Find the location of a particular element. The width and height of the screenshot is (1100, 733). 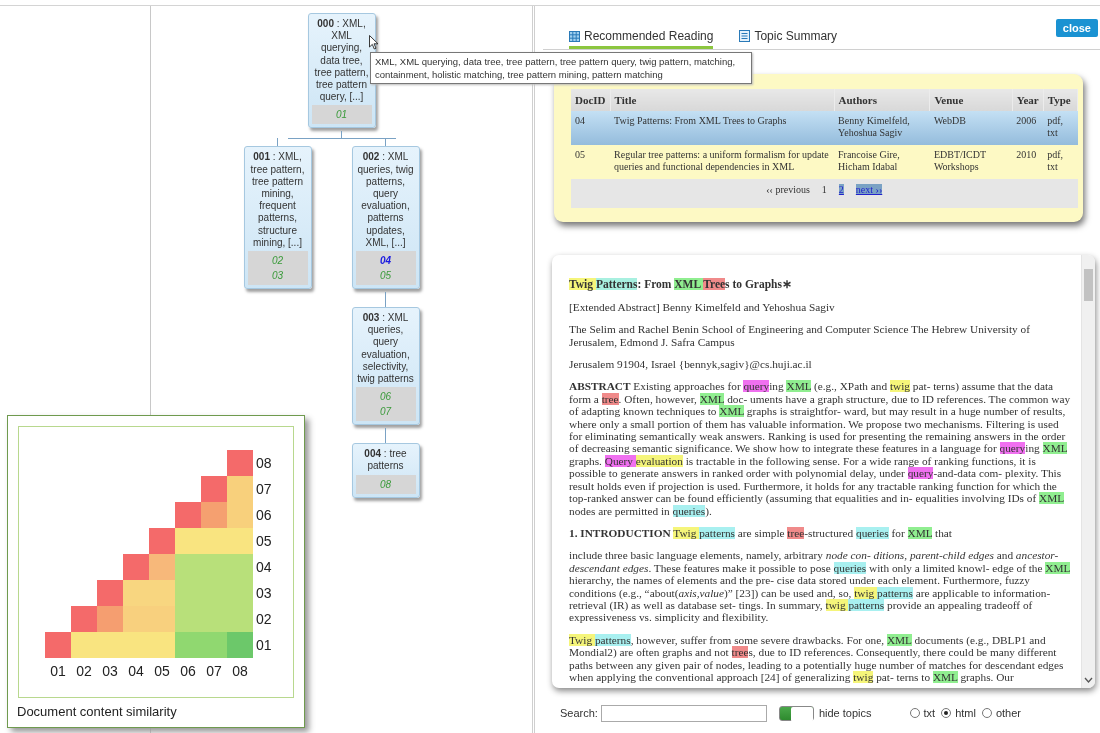

row-label: 05 is located at coordinates (264, 541).